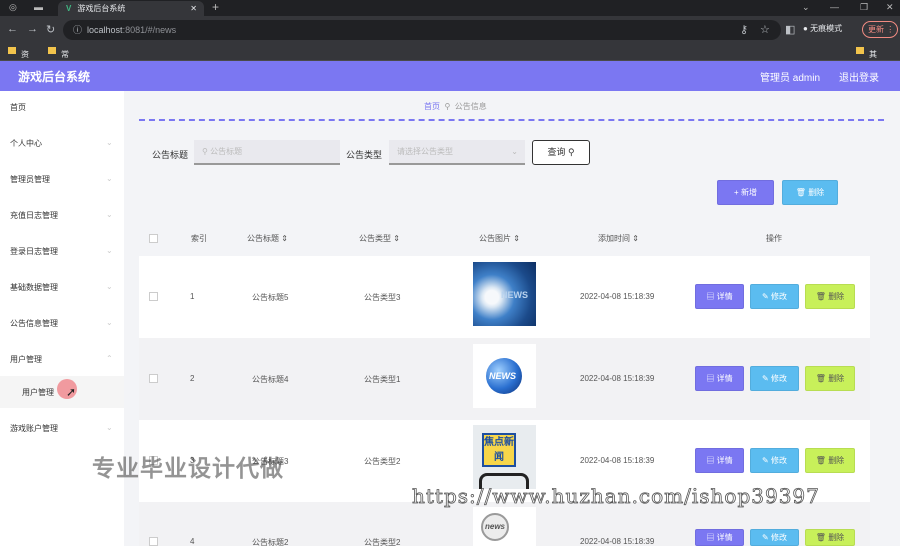  Describe the element at coordinates (890, 7) in the screenshot. I see `close-window-icon: ✕` at that location.